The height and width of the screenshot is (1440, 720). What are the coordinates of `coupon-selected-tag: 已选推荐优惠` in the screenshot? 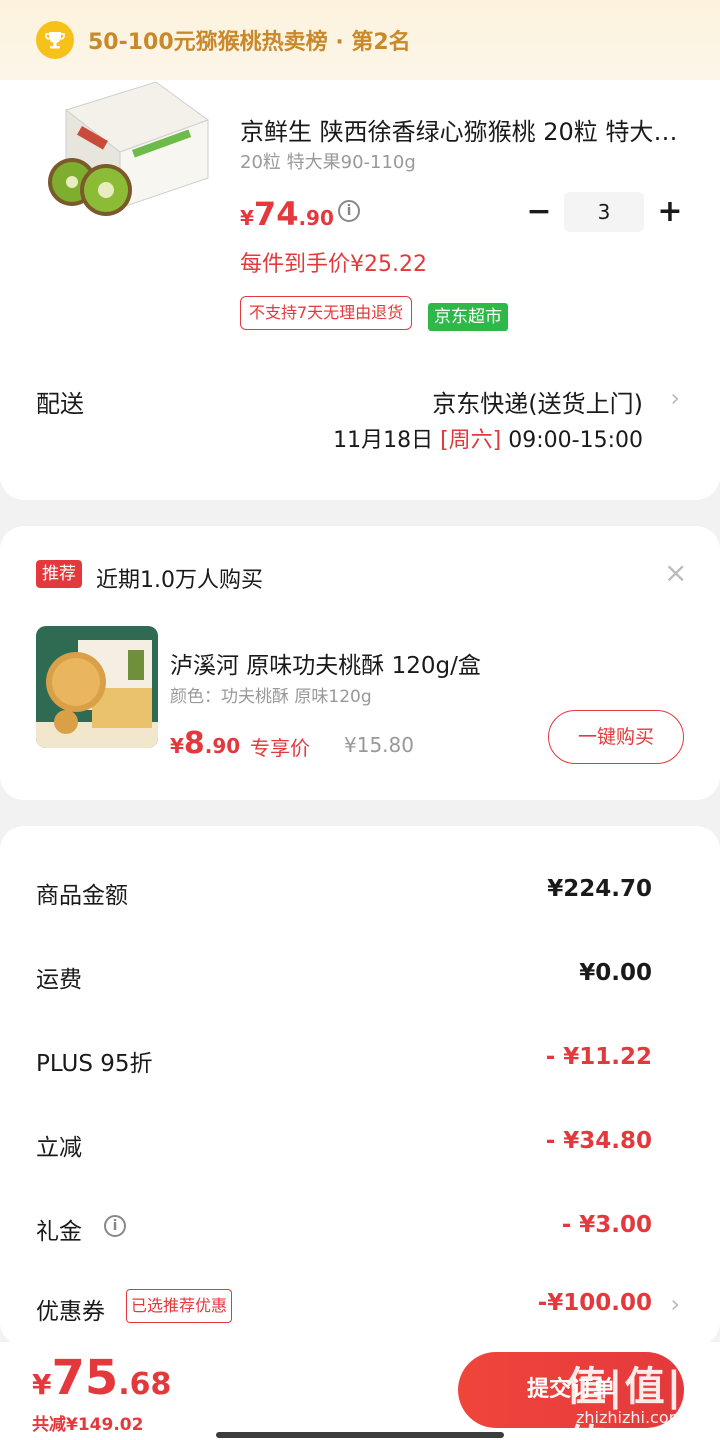 It's located at (179, 1306).